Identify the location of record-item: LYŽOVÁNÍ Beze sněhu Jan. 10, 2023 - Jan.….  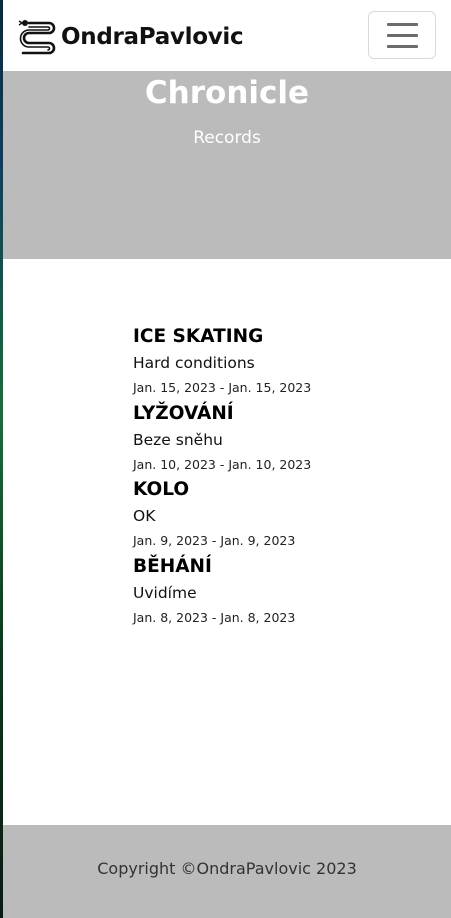
(283, 439).